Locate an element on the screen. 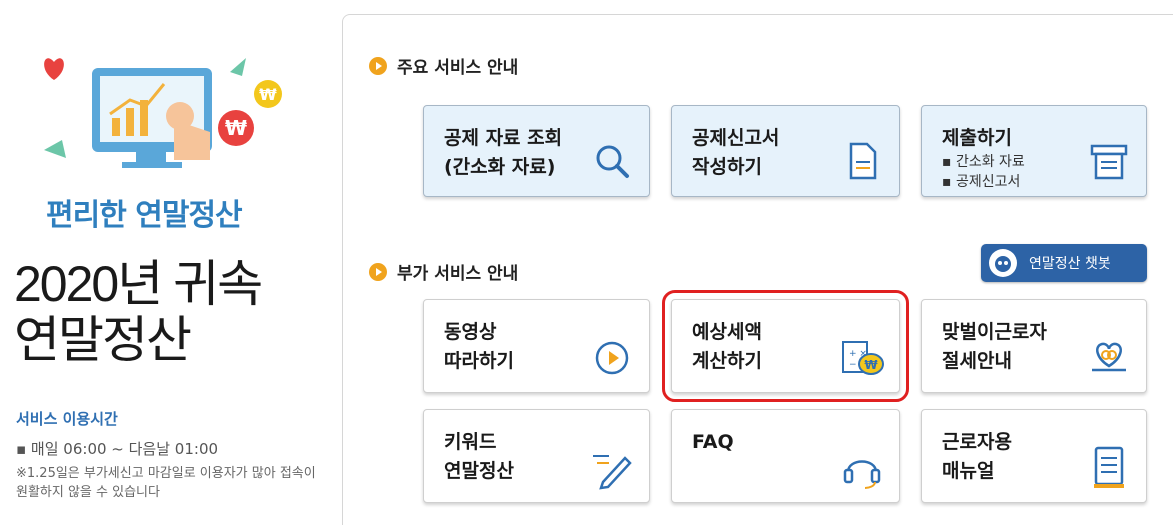  manual-icon is located at coordinates (1109, 467).